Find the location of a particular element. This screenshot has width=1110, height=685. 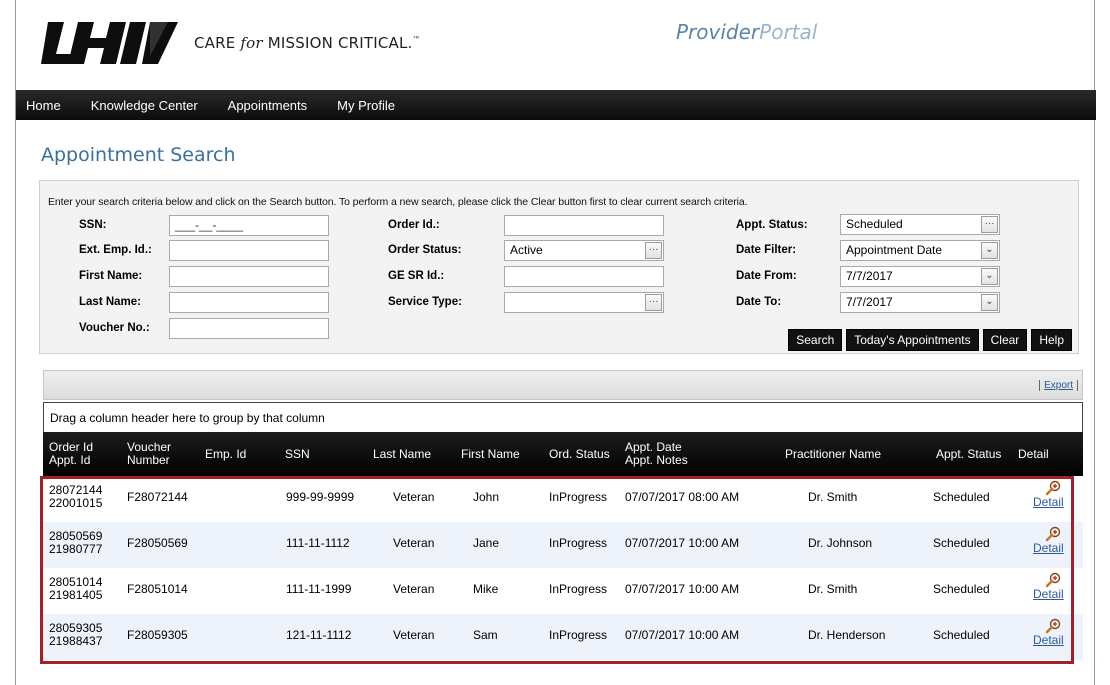

search-button-row: Search Today's Appointments Clear Help is located at coordinates (930, 340).